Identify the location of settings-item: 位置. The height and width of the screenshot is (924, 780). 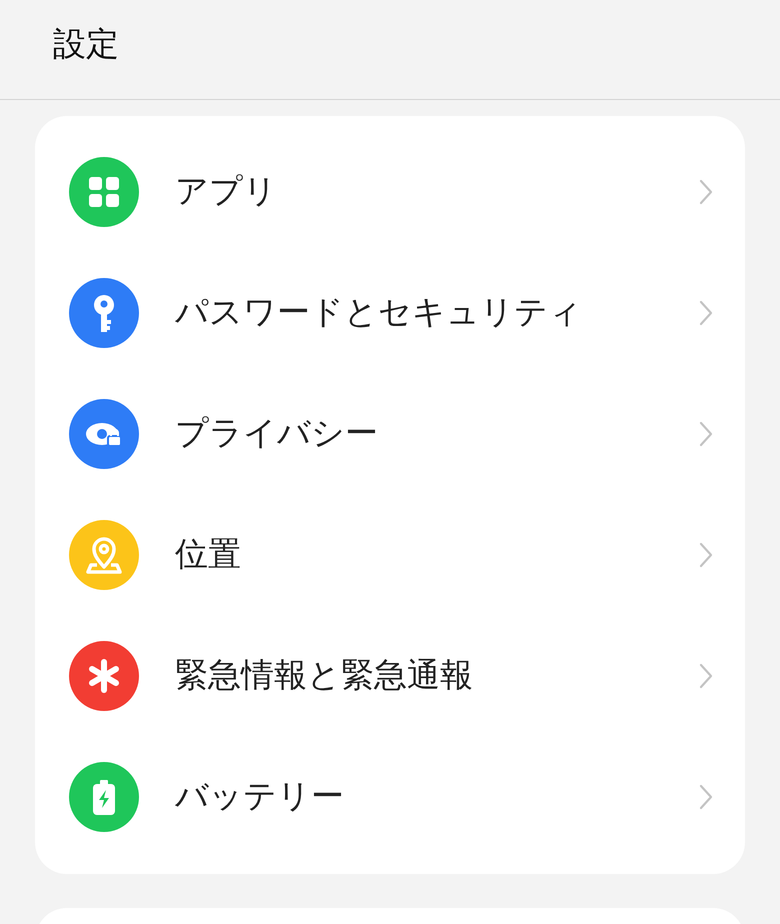
(390, 554).